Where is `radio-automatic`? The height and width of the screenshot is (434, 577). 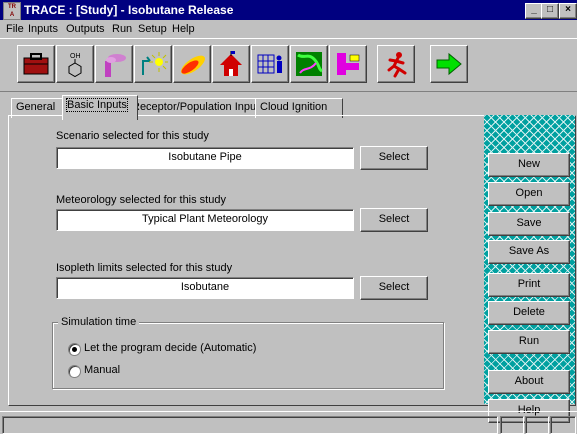 radio-automatic is located at coordinates (74, 349).